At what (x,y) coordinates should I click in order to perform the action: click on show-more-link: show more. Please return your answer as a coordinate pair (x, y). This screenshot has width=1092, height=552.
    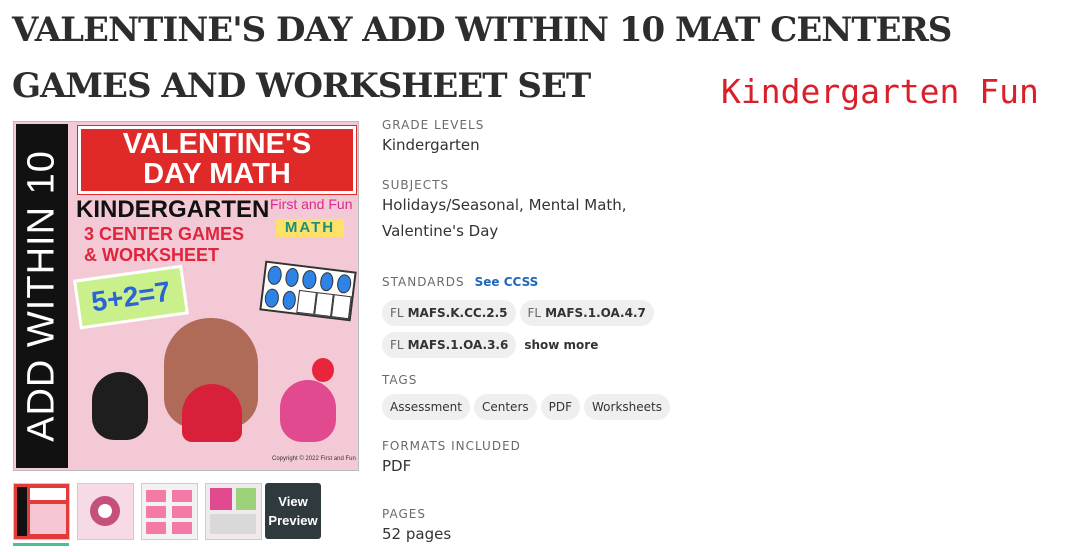
    Looking at the image, I should click on (561, 345).